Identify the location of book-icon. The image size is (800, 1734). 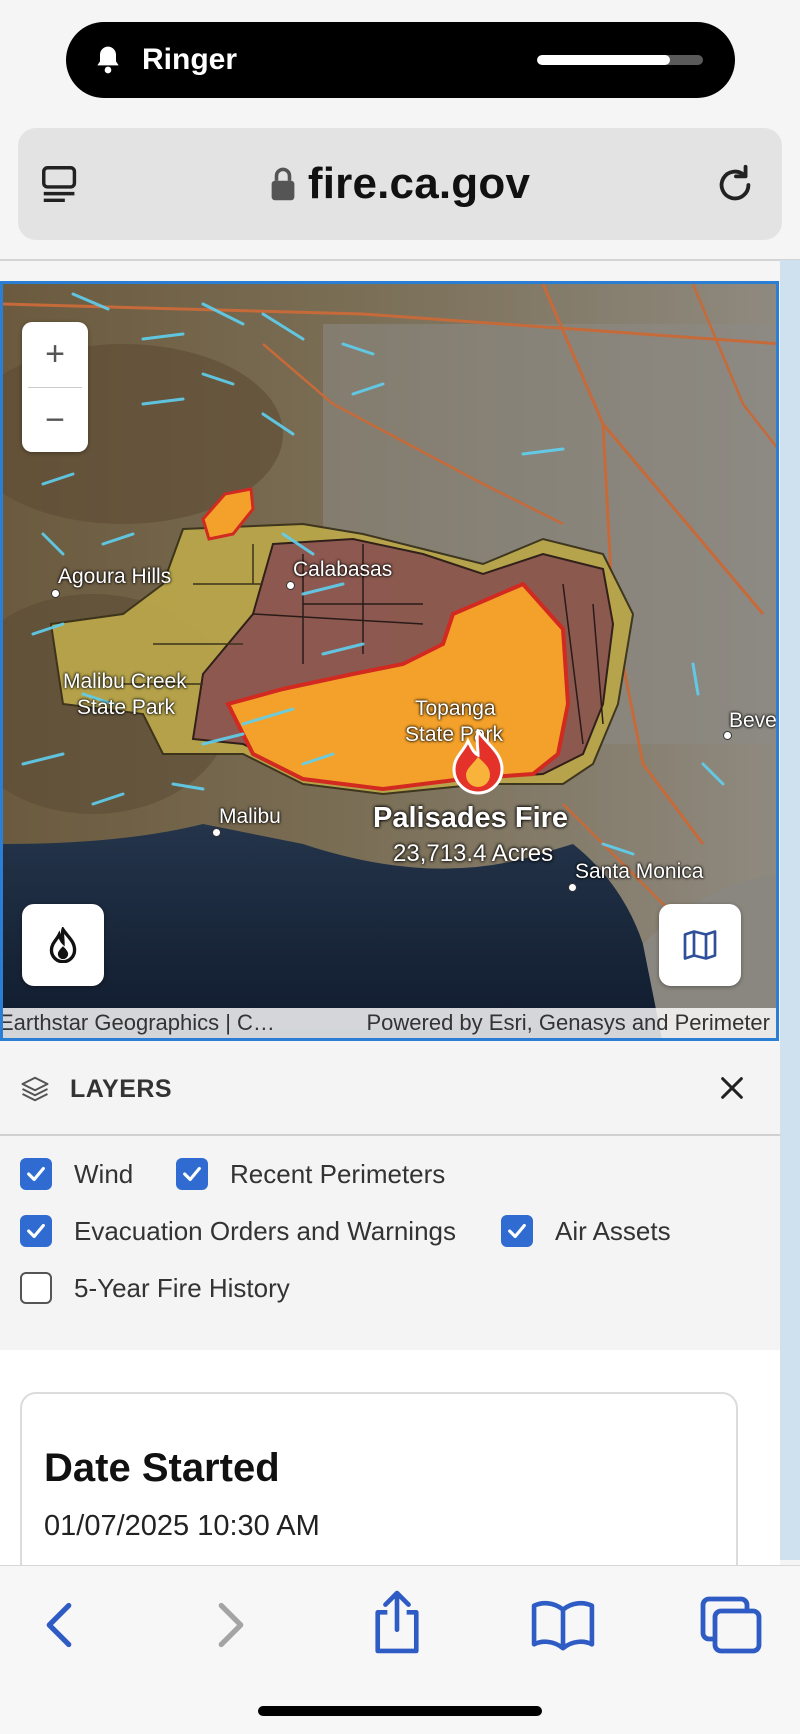
(563, 1625).